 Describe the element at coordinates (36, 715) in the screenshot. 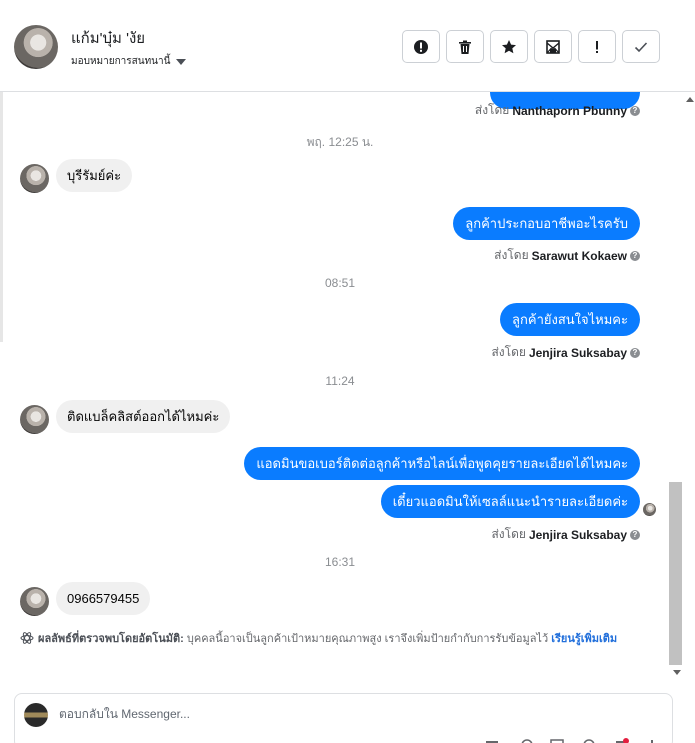

I see `page-avatar` at that location.